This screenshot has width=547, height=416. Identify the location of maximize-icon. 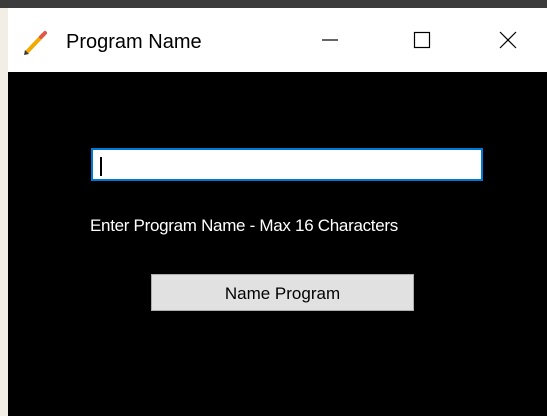
(422, 40).